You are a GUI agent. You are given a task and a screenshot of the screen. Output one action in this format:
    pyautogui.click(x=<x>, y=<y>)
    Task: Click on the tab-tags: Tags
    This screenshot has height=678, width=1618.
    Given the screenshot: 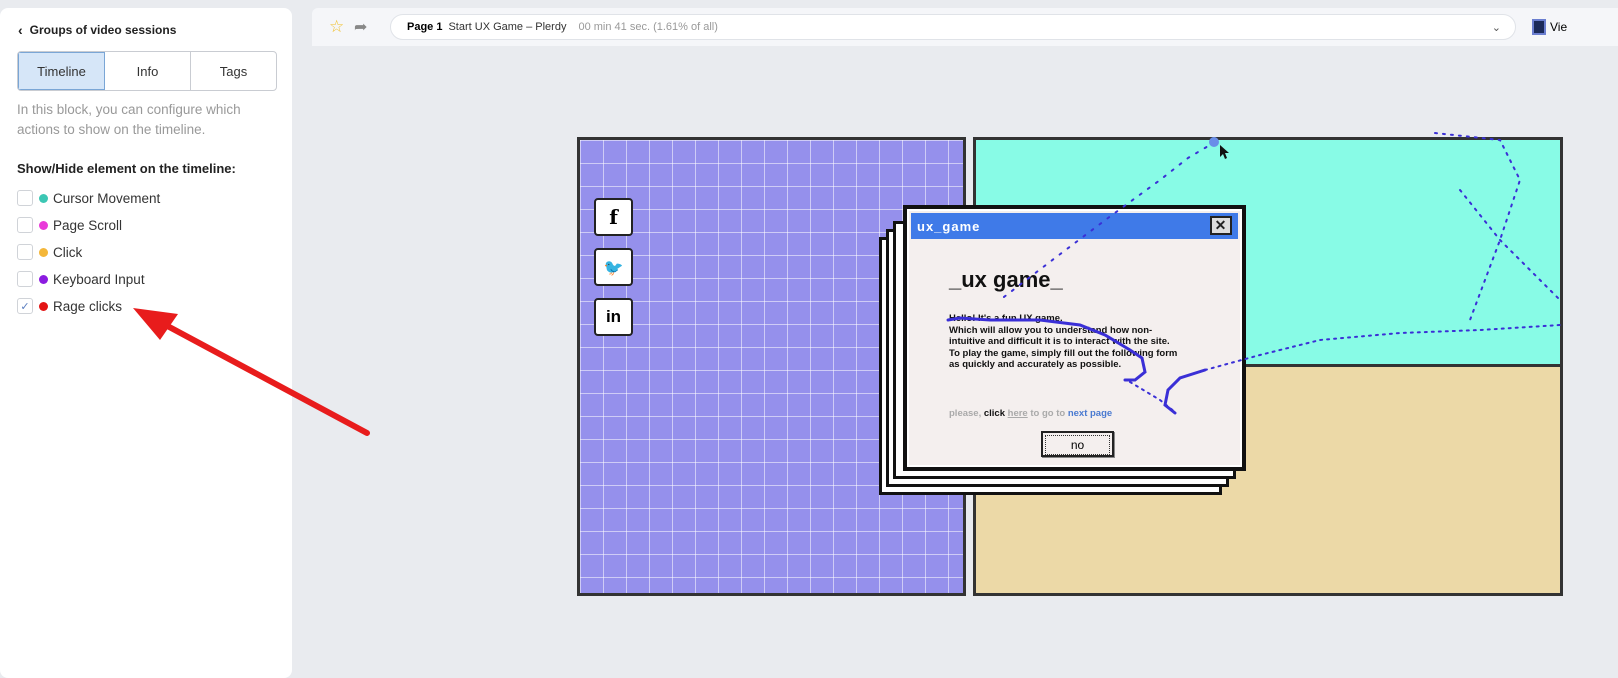 What is the action you would take?
    pyautogui.click(x=233, y=71)
    